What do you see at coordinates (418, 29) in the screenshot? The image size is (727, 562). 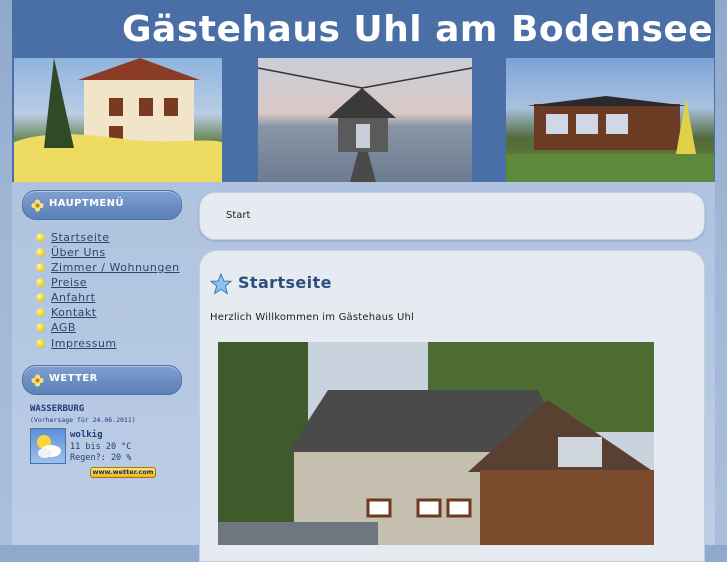 I see `site-title: Gästehaus Uhl am Bodensee` at bounding box center [418, 29].